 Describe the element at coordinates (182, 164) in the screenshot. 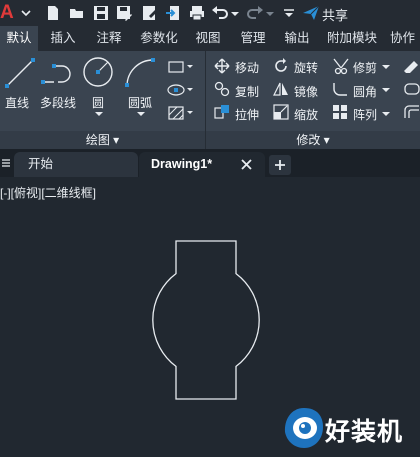

I see `tab-drawing1-label: Drawing1*` at that location.